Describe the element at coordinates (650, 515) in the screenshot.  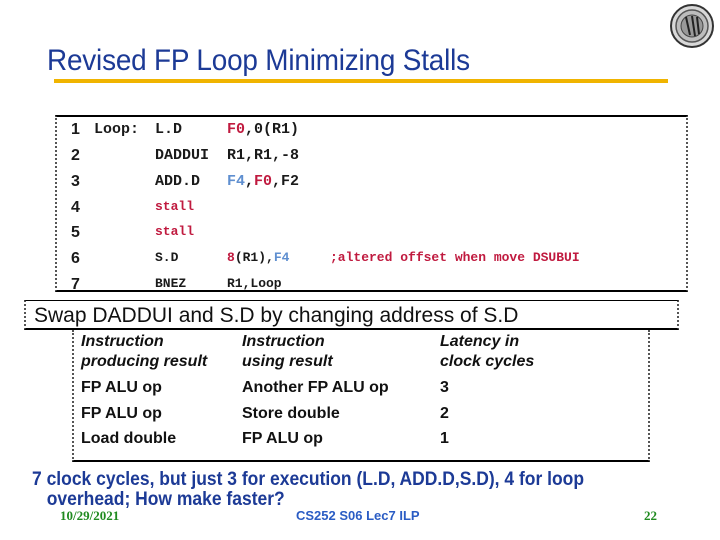
I see `footer-page-number: 22` at that location.